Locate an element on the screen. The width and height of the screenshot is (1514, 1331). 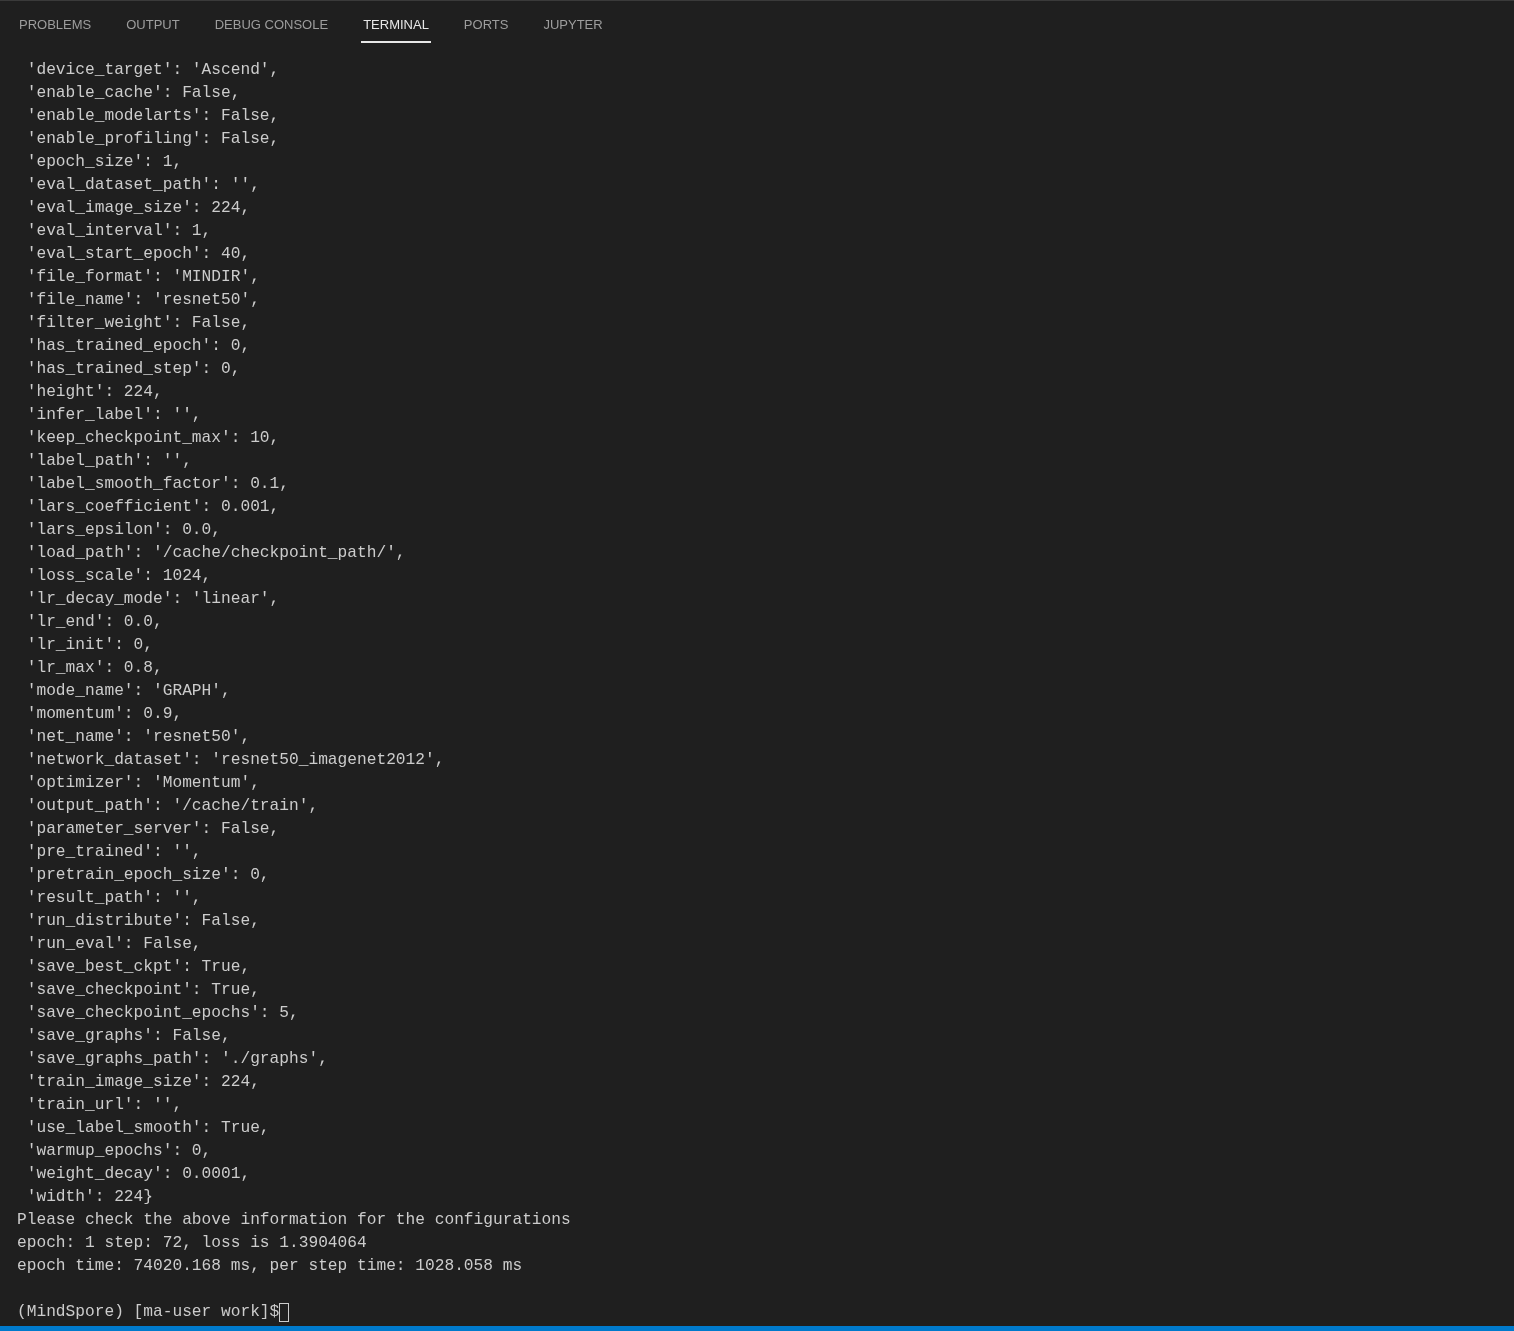
terminal-line: 'file_format': 'MINDIR', is located at coordinates (142, 277).